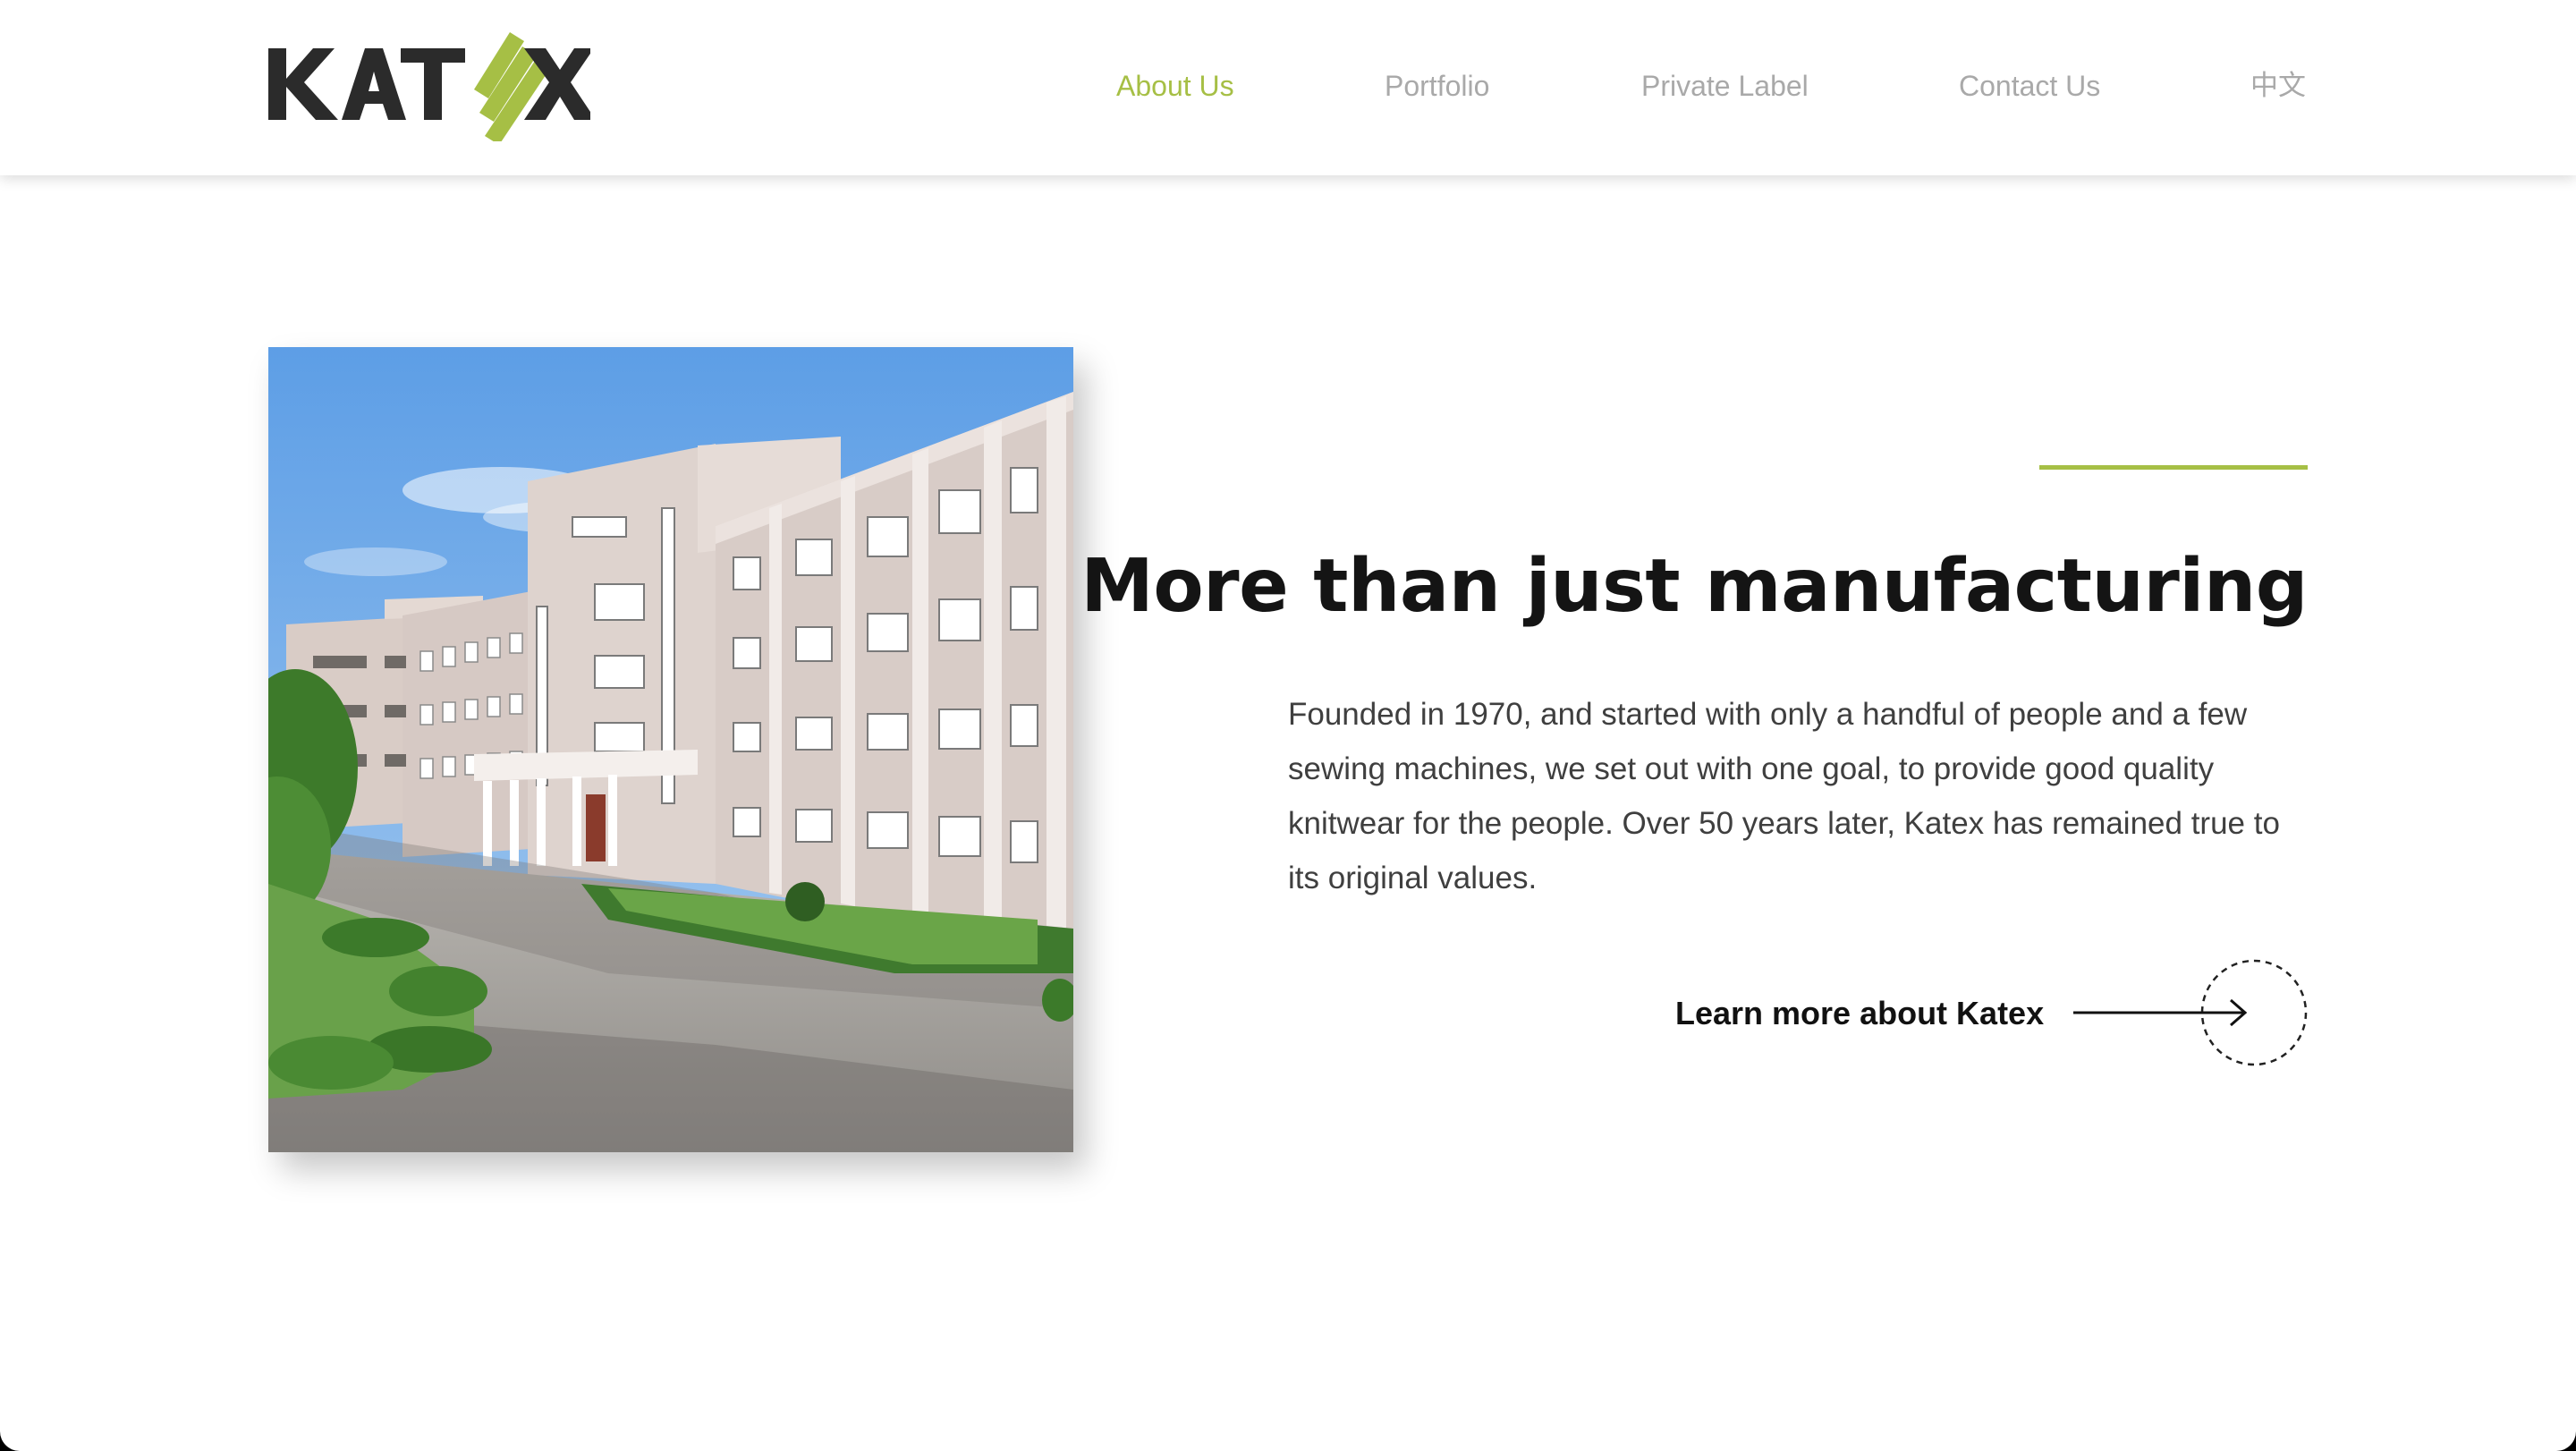  I want to click on nav-language-chinese: 中文, so click(2278, 86).